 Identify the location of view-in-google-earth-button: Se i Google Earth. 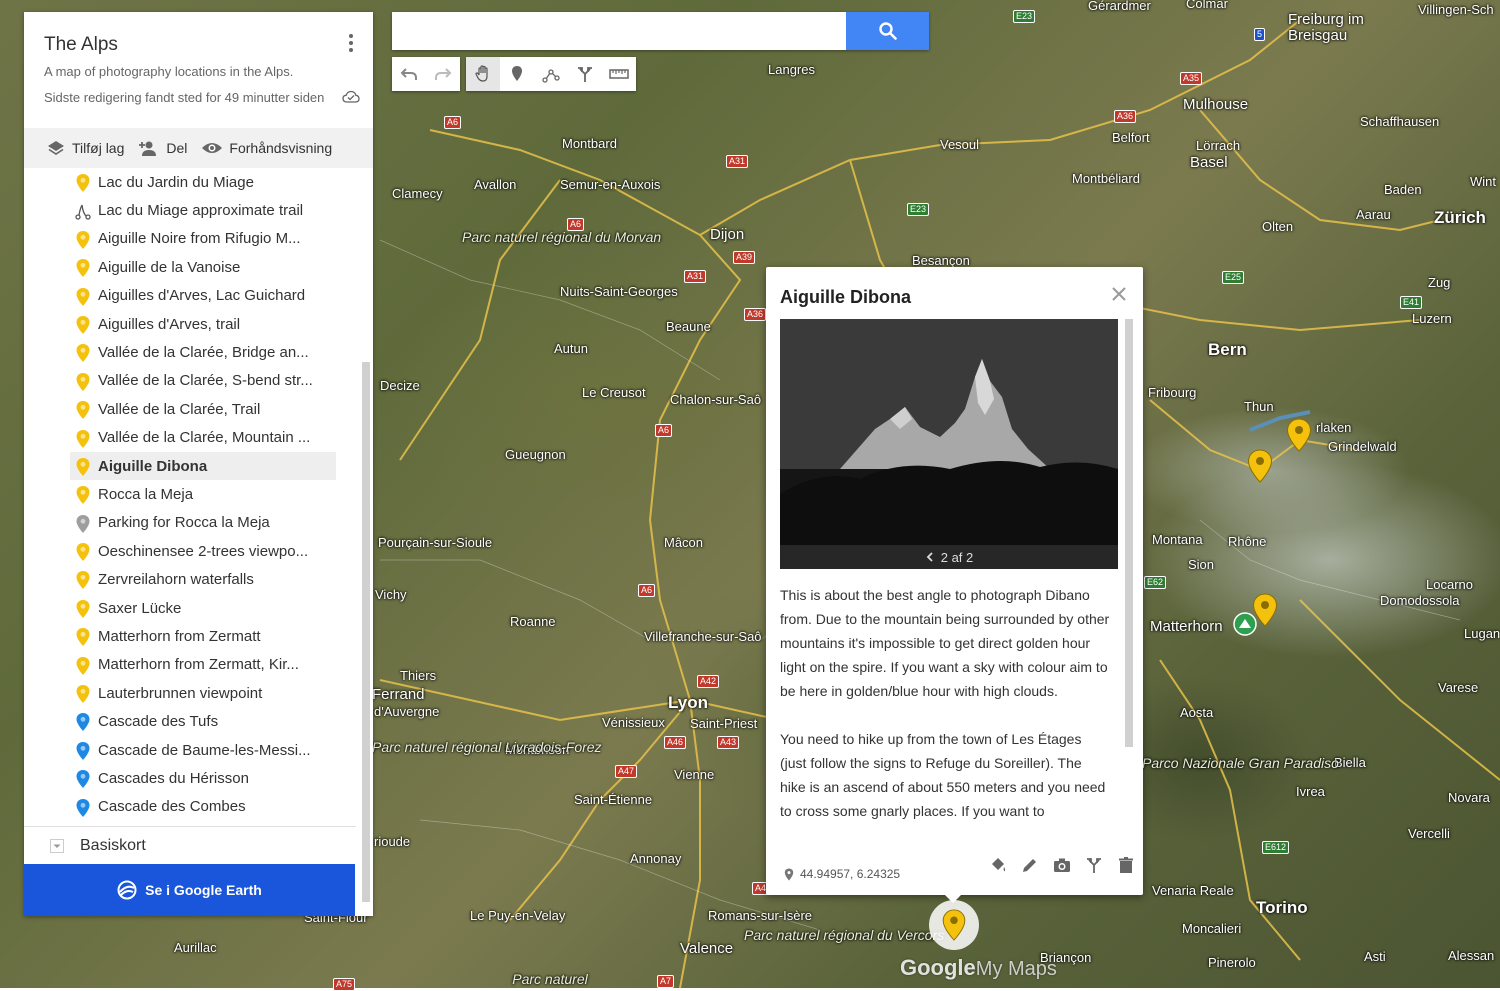
(189, 890).